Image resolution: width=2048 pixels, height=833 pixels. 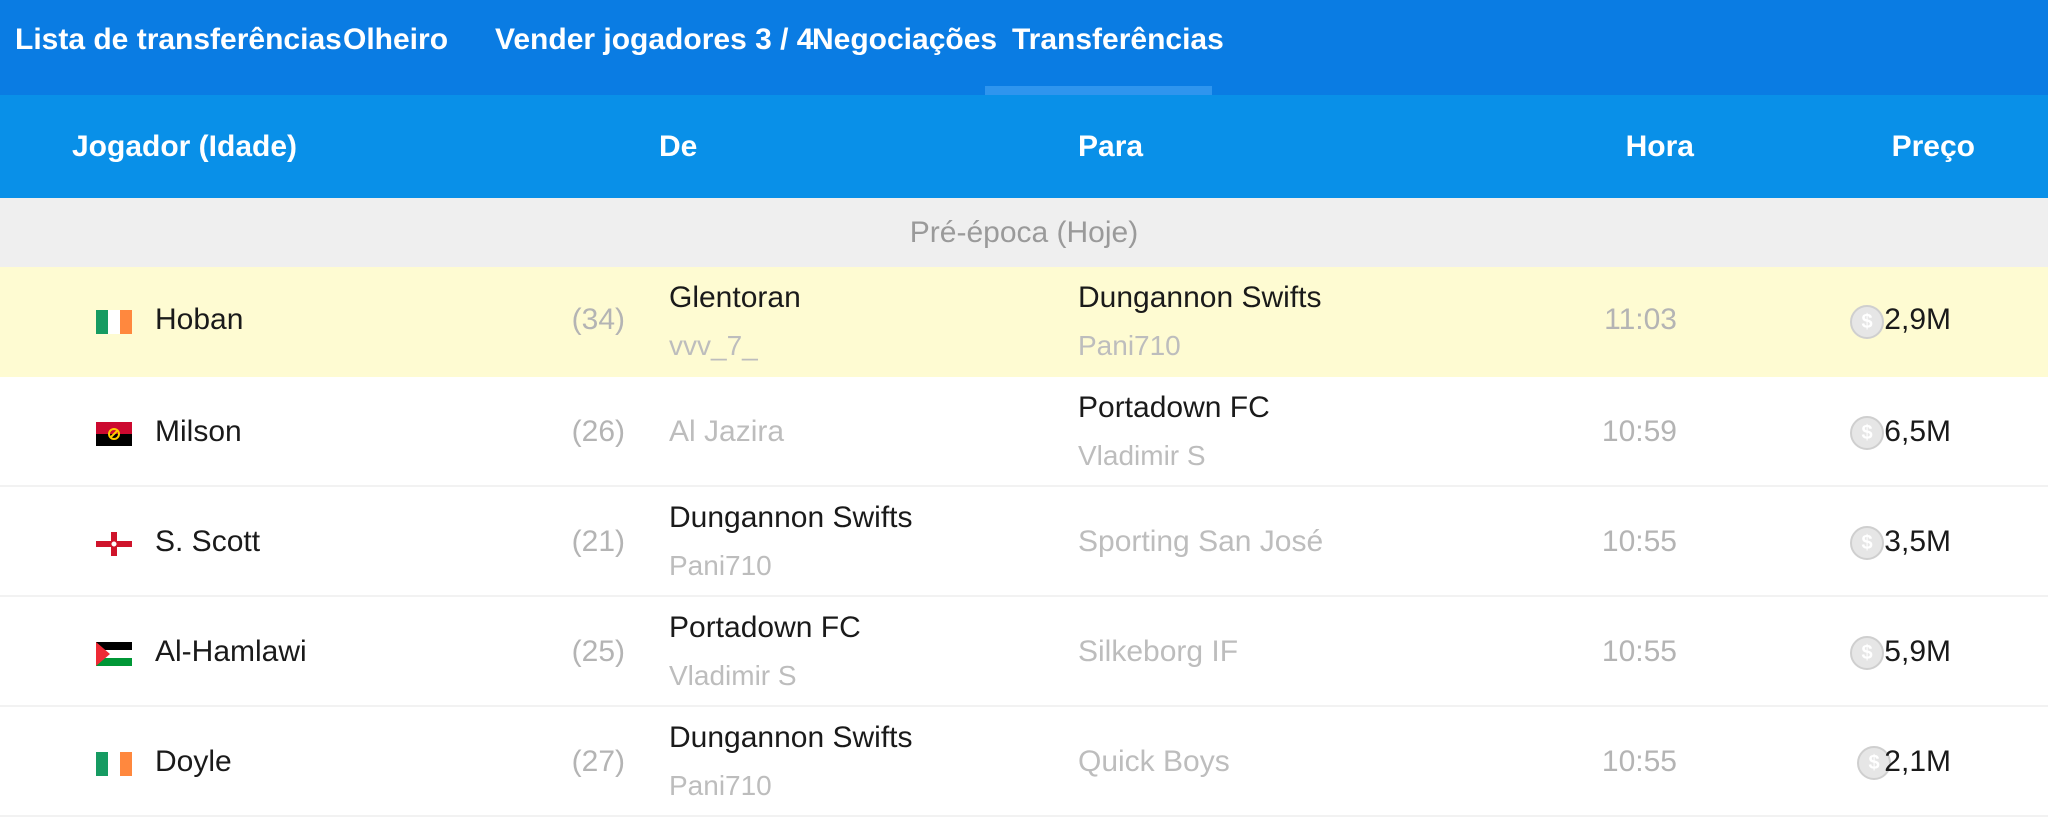 I want to click on player-name: S. Scott, so click(x=207, y=542).